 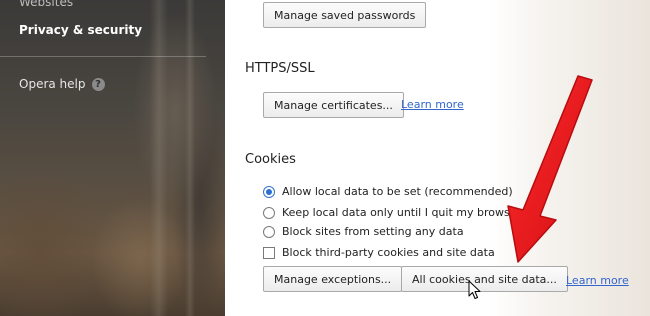 I want to click on mouse-pointer-icon, so click(x=474, y=289).